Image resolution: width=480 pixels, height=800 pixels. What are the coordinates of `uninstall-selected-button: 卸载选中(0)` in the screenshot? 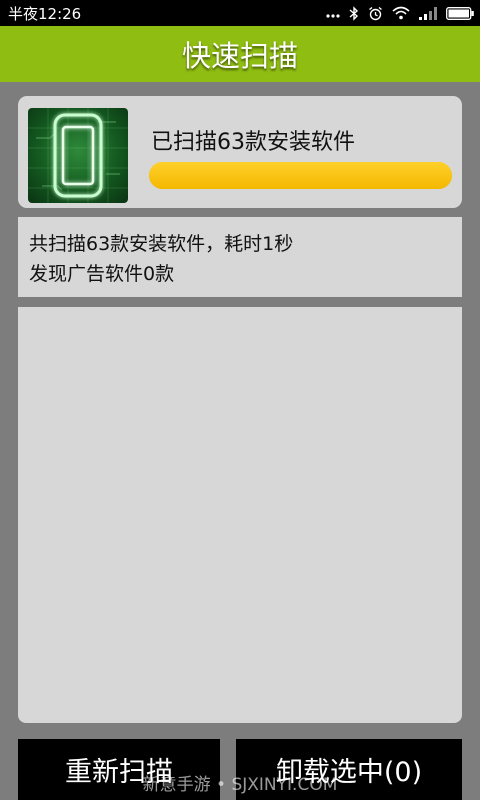 It's located at (349, 769).